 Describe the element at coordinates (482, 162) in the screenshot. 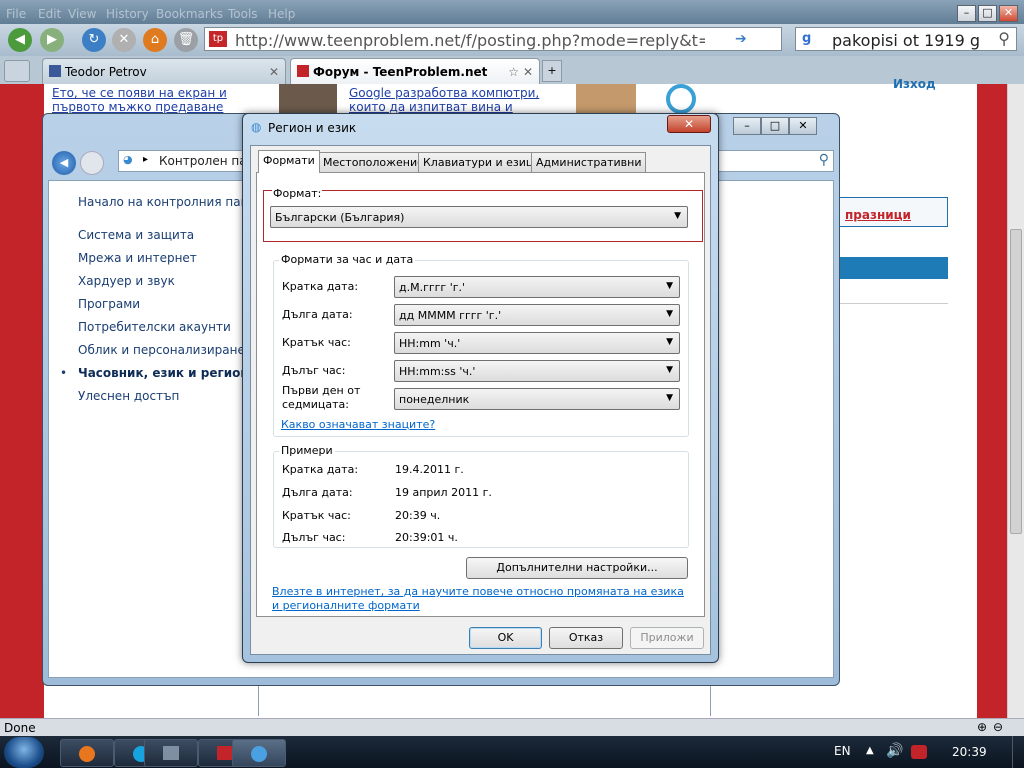

I see `tab-keyboards: Клавиатури и езици` at that location.